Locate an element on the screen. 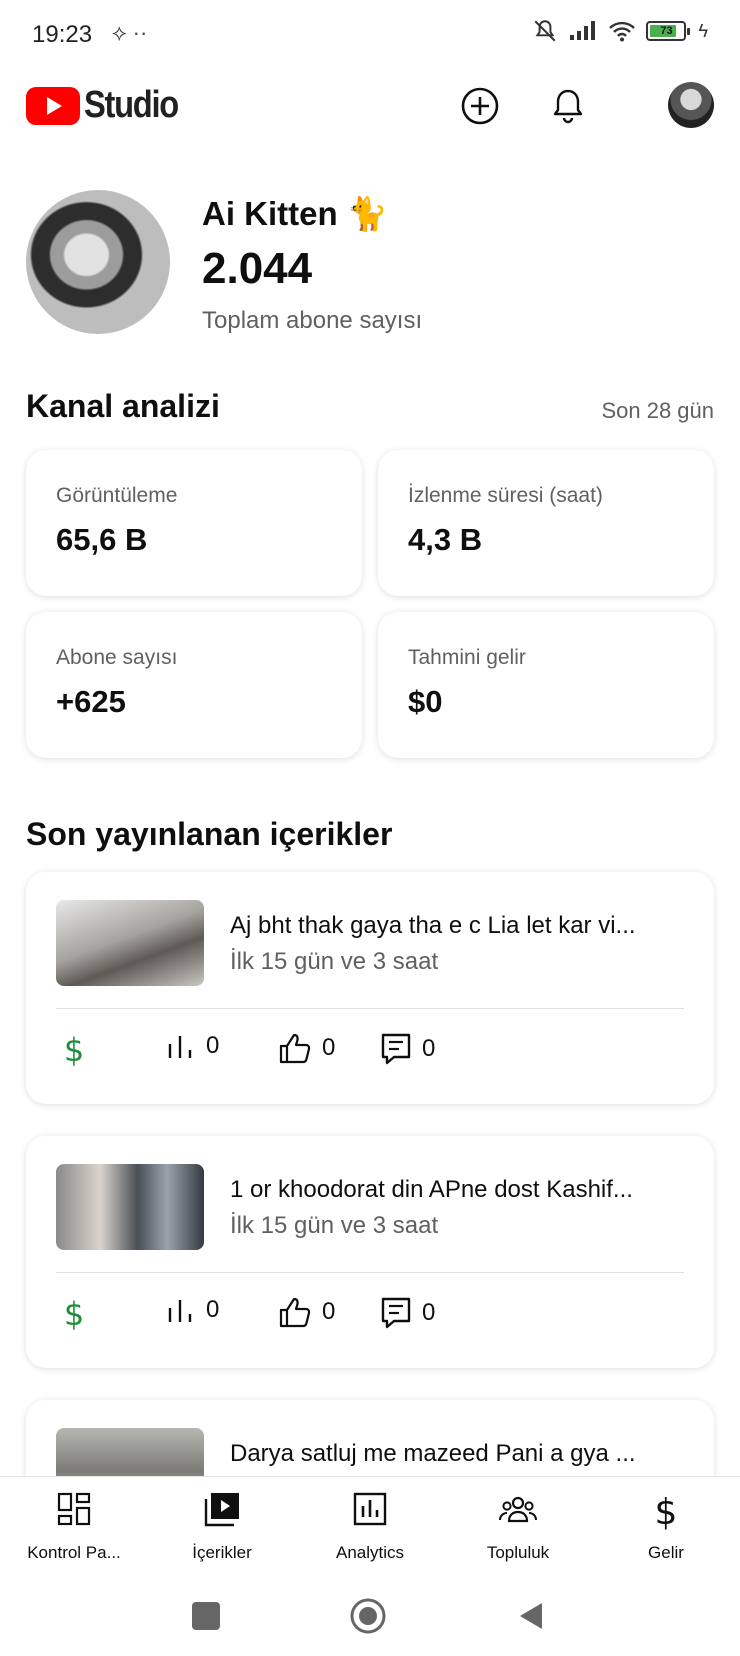  account-avatar is located at coordinates (691, 105).